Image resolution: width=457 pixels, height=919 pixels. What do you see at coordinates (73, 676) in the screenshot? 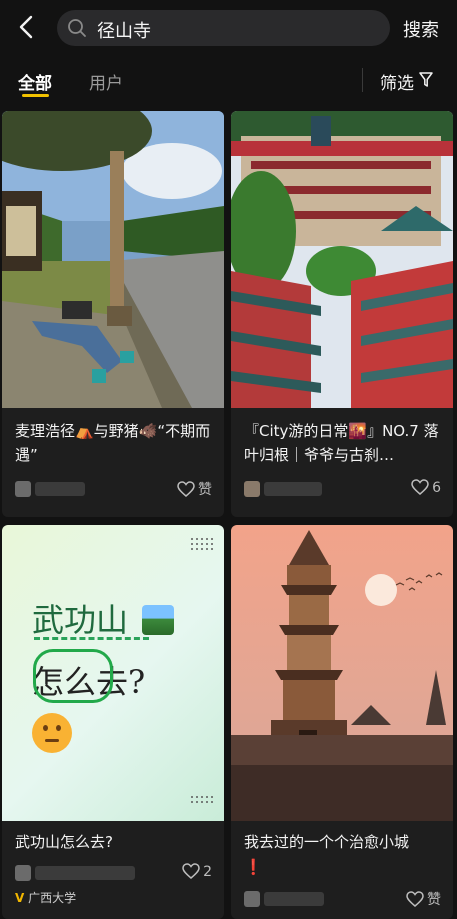
I see `image-circle` at bounding box center [73, 676].